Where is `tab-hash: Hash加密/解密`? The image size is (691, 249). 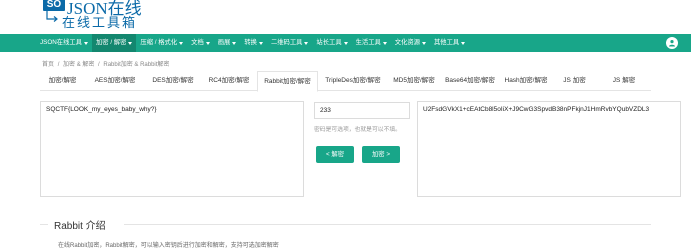 tab-hash: Hash加密/解密 is located at coordinates (526, 81).